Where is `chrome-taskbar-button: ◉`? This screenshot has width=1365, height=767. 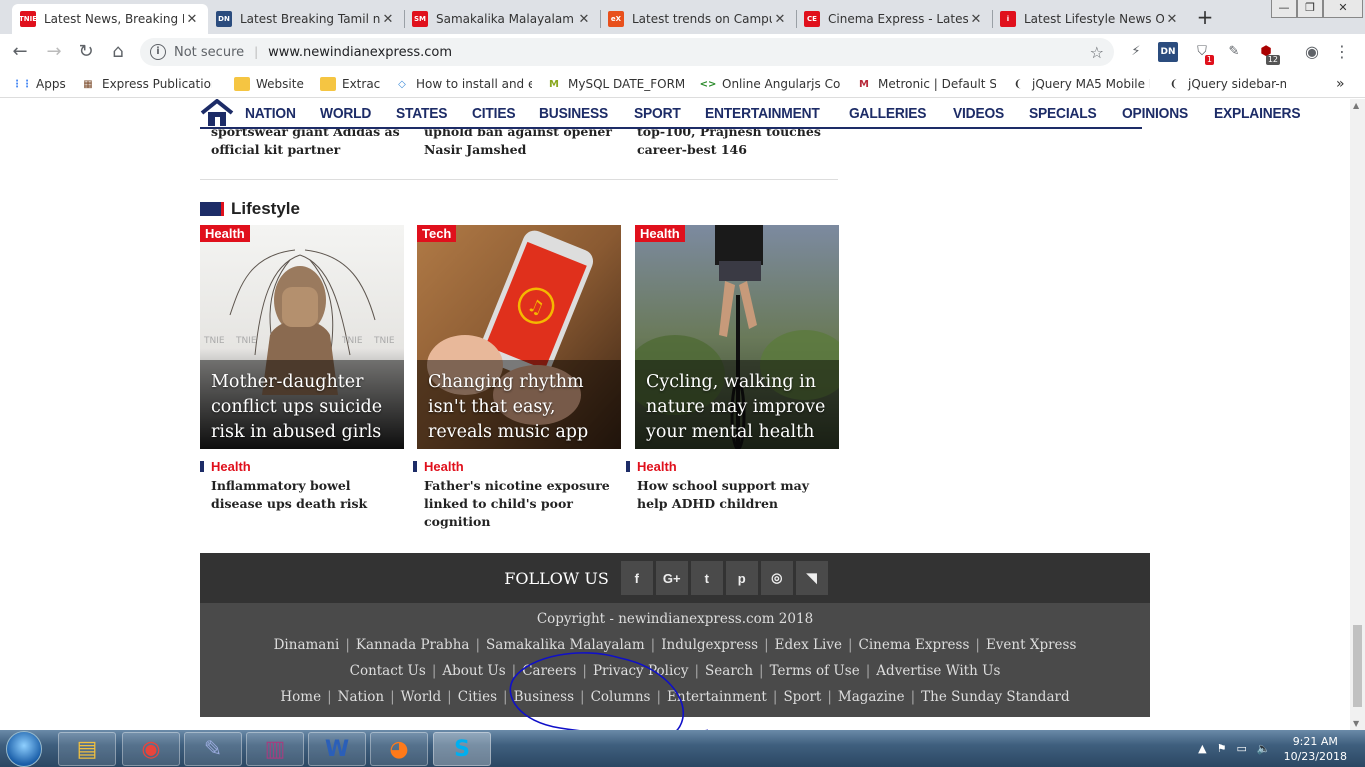 chrome-taskbar-button: ◉ is located at coordinates (151, 749).